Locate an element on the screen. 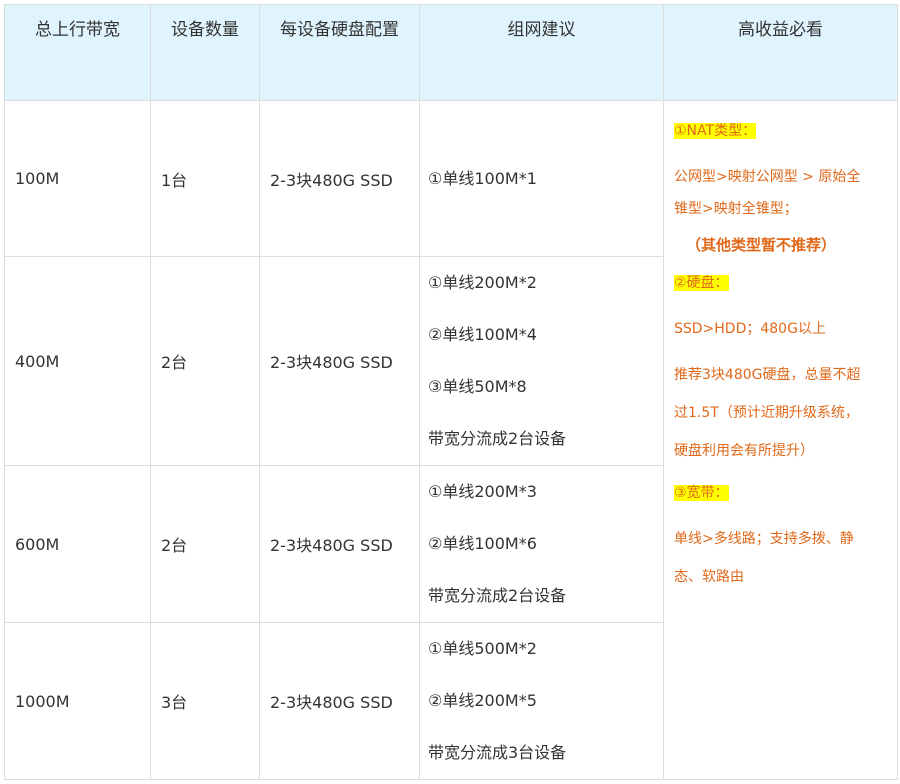  advice-line: ②单线200M*5 is located at coordinates (482, 700).